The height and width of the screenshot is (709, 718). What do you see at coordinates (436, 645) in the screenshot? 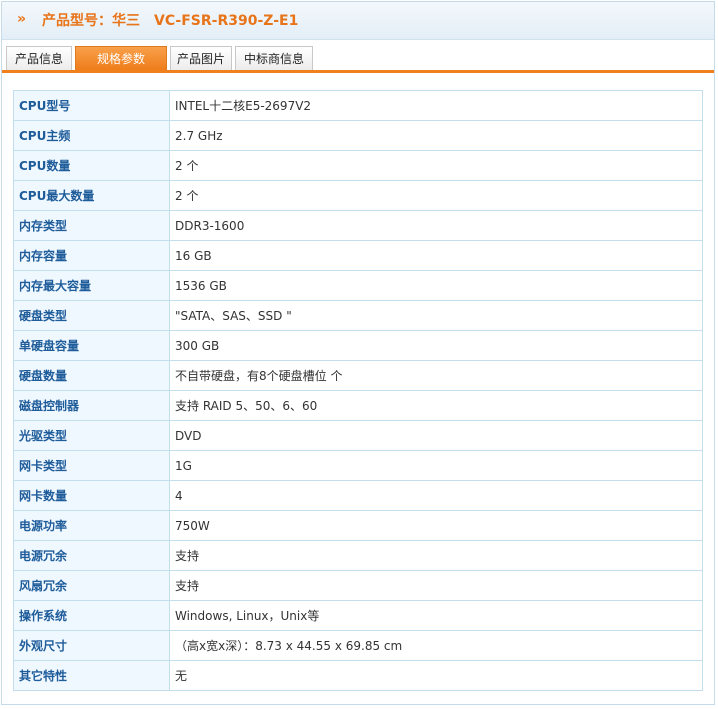
I see `spec-value: （高x宽x深）：8.73 x 44.55 x 69.85 cm` at bounding box center [436, 645].